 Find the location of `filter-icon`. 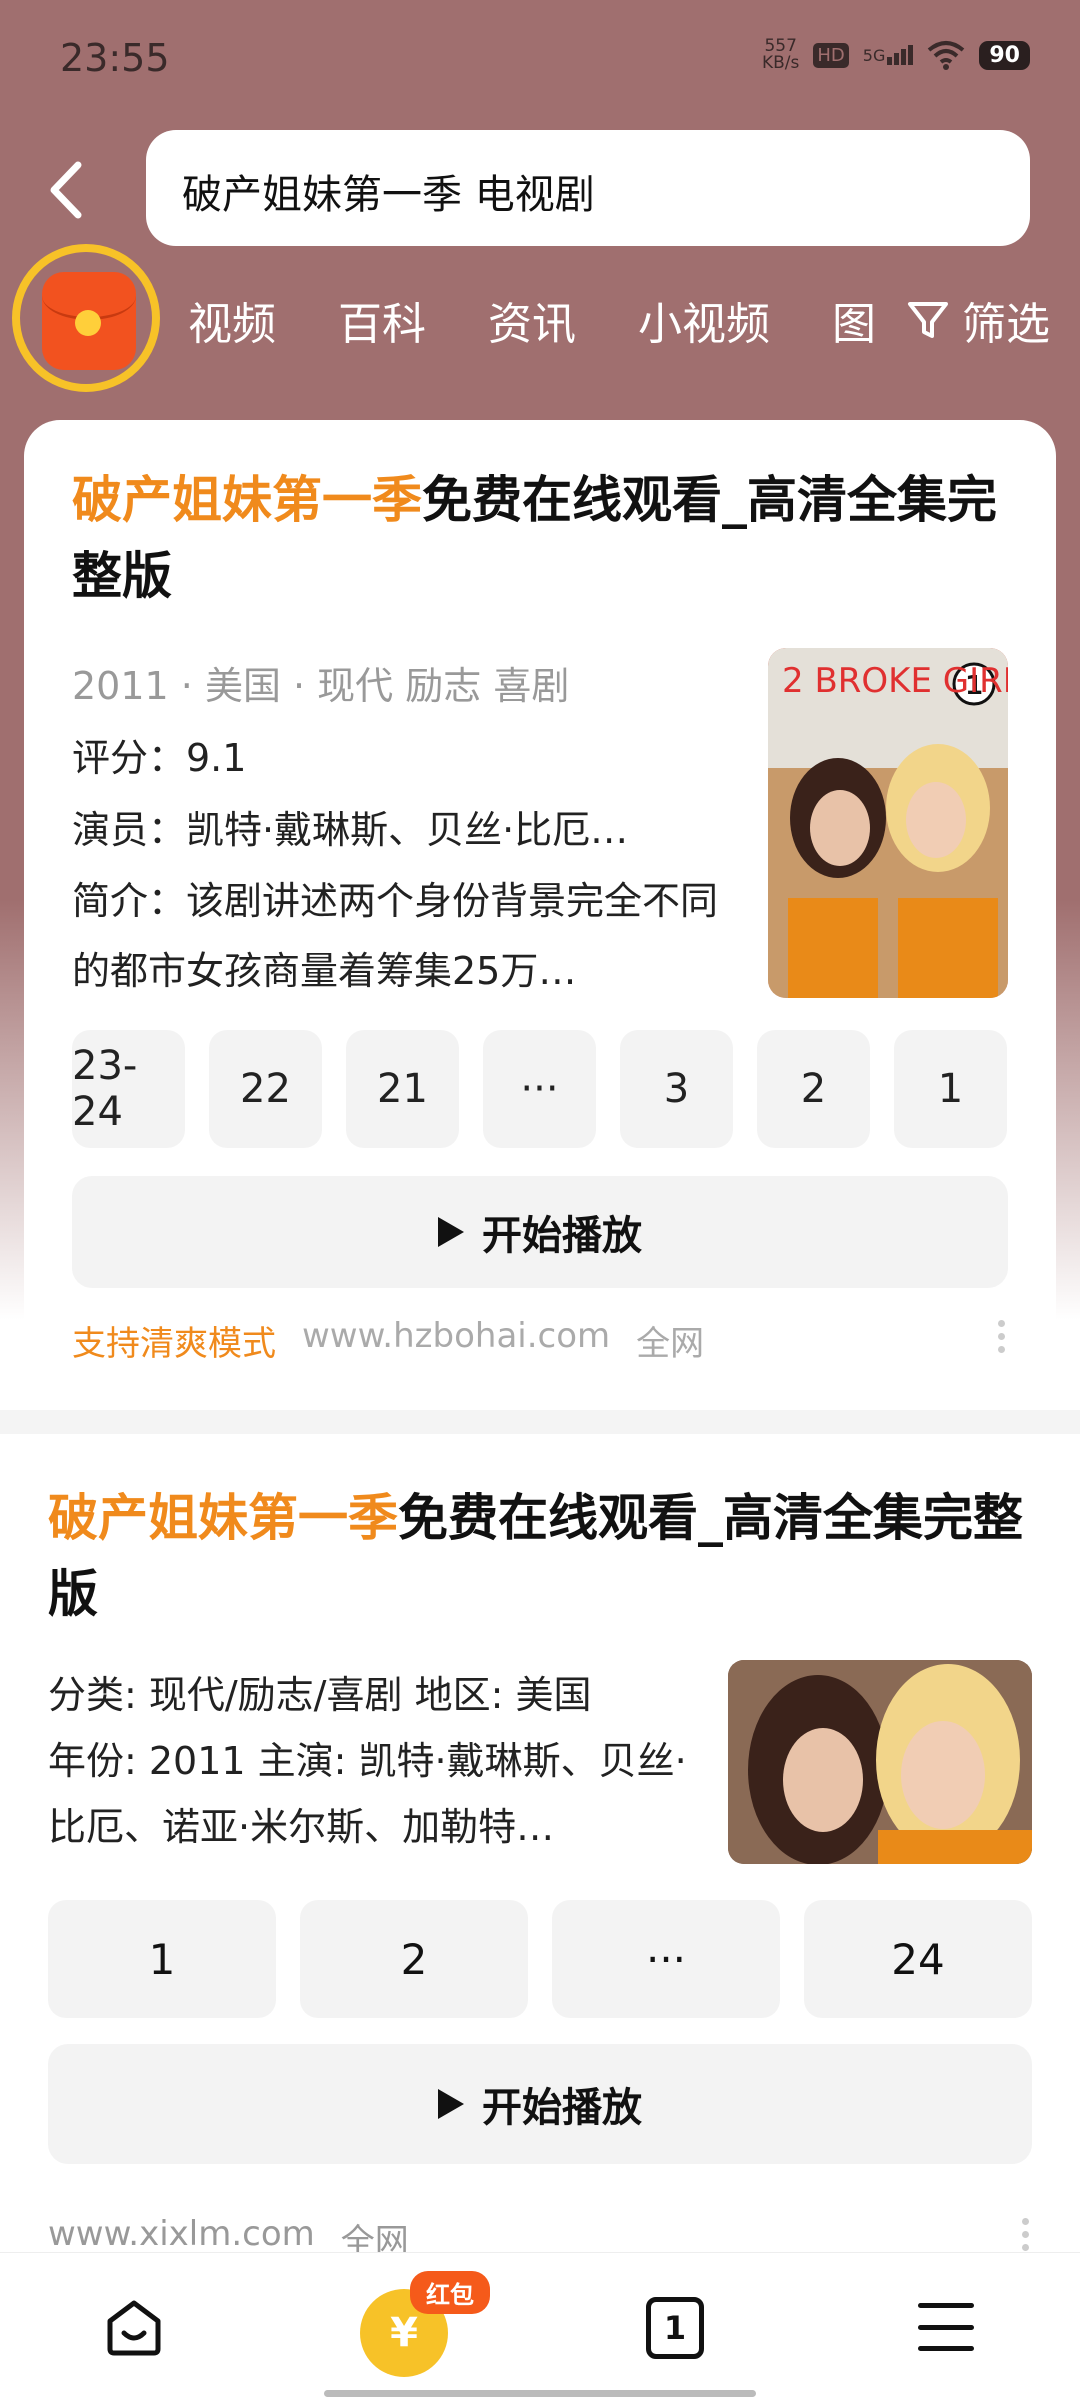

filter-icon is located at coordinates (928, 320).